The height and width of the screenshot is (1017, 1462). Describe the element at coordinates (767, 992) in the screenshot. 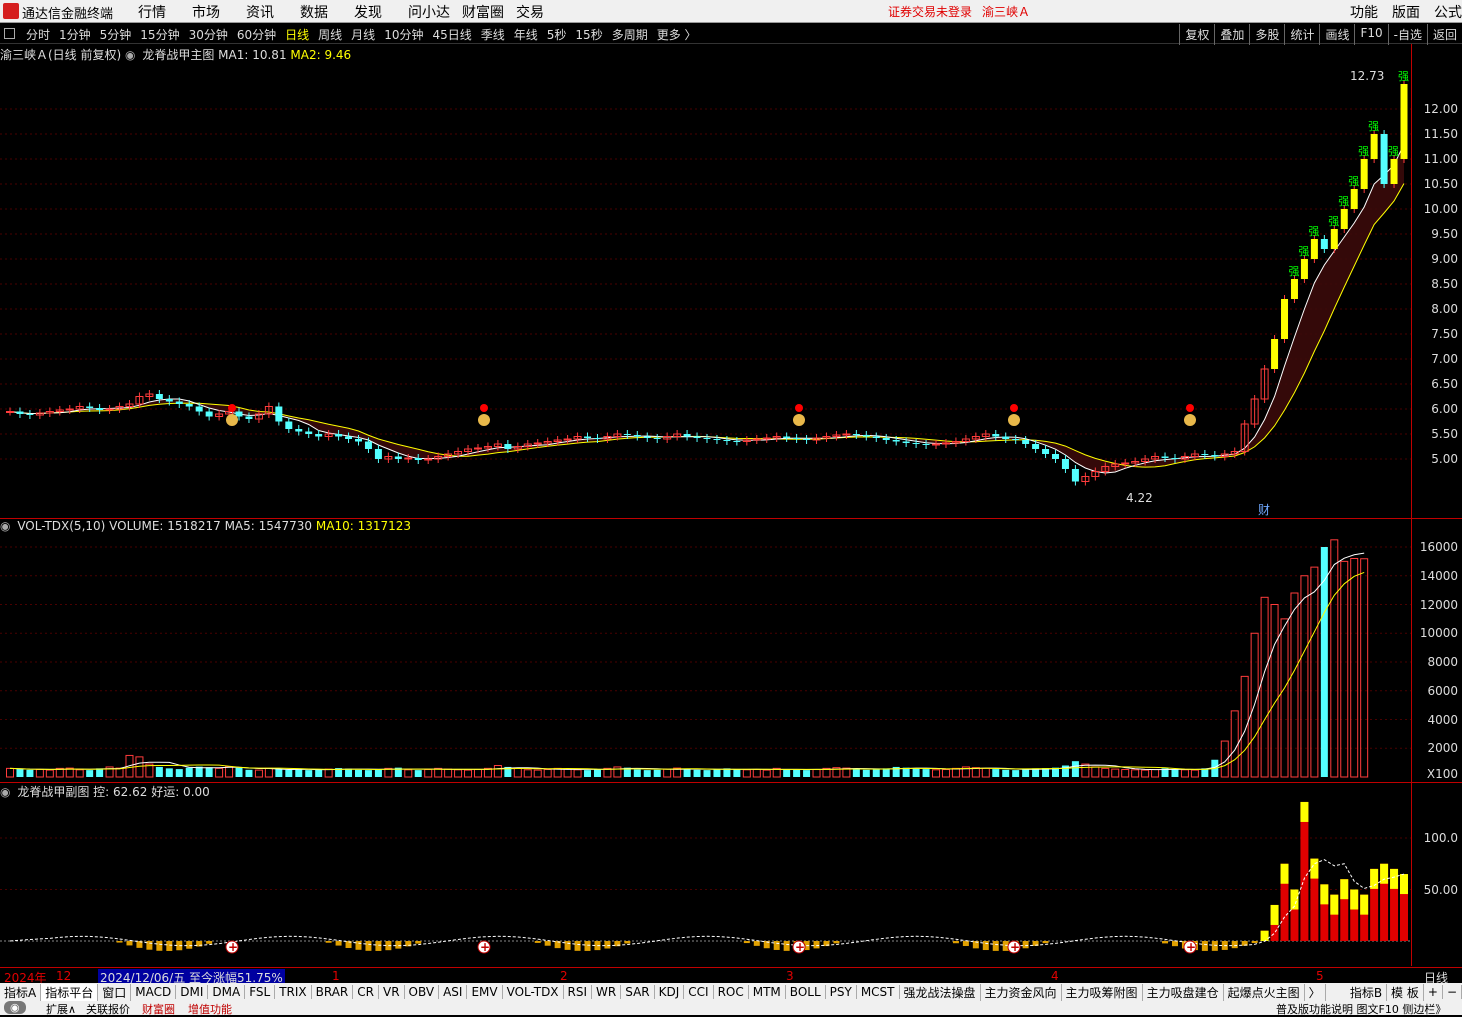

I see `indicator-tab: MTM` at that location.